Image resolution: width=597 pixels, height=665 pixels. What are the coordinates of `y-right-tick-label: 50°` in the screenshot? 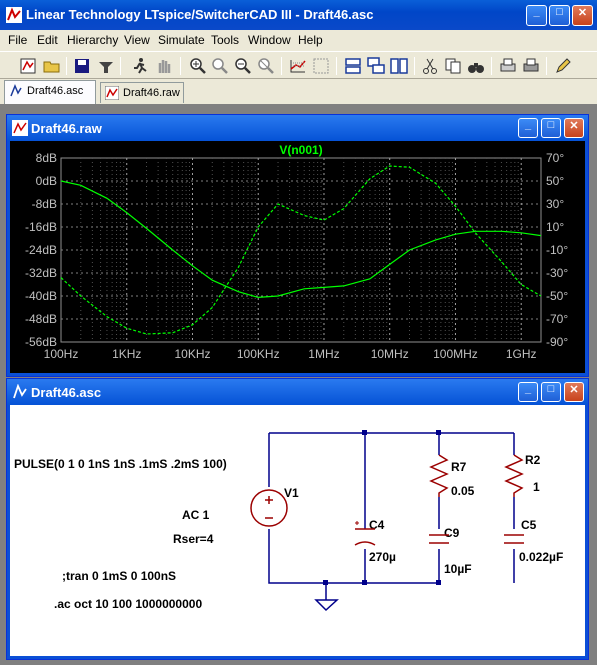 It's located at (555, 181).